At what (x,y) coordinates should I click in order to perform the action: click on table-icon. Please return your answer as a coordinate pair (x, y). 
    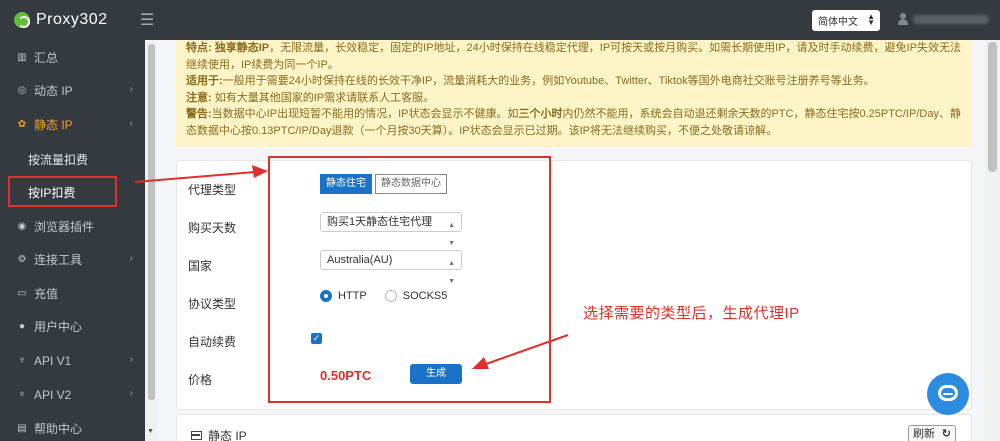
    Looking at the image, I should click on (196, 435).